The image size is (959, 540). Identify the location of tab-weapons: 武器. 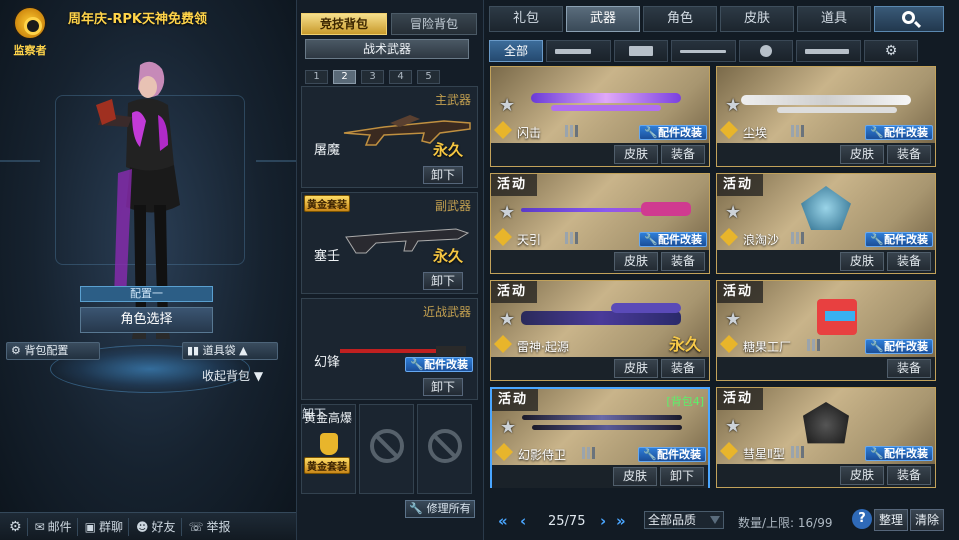
(603, 19).